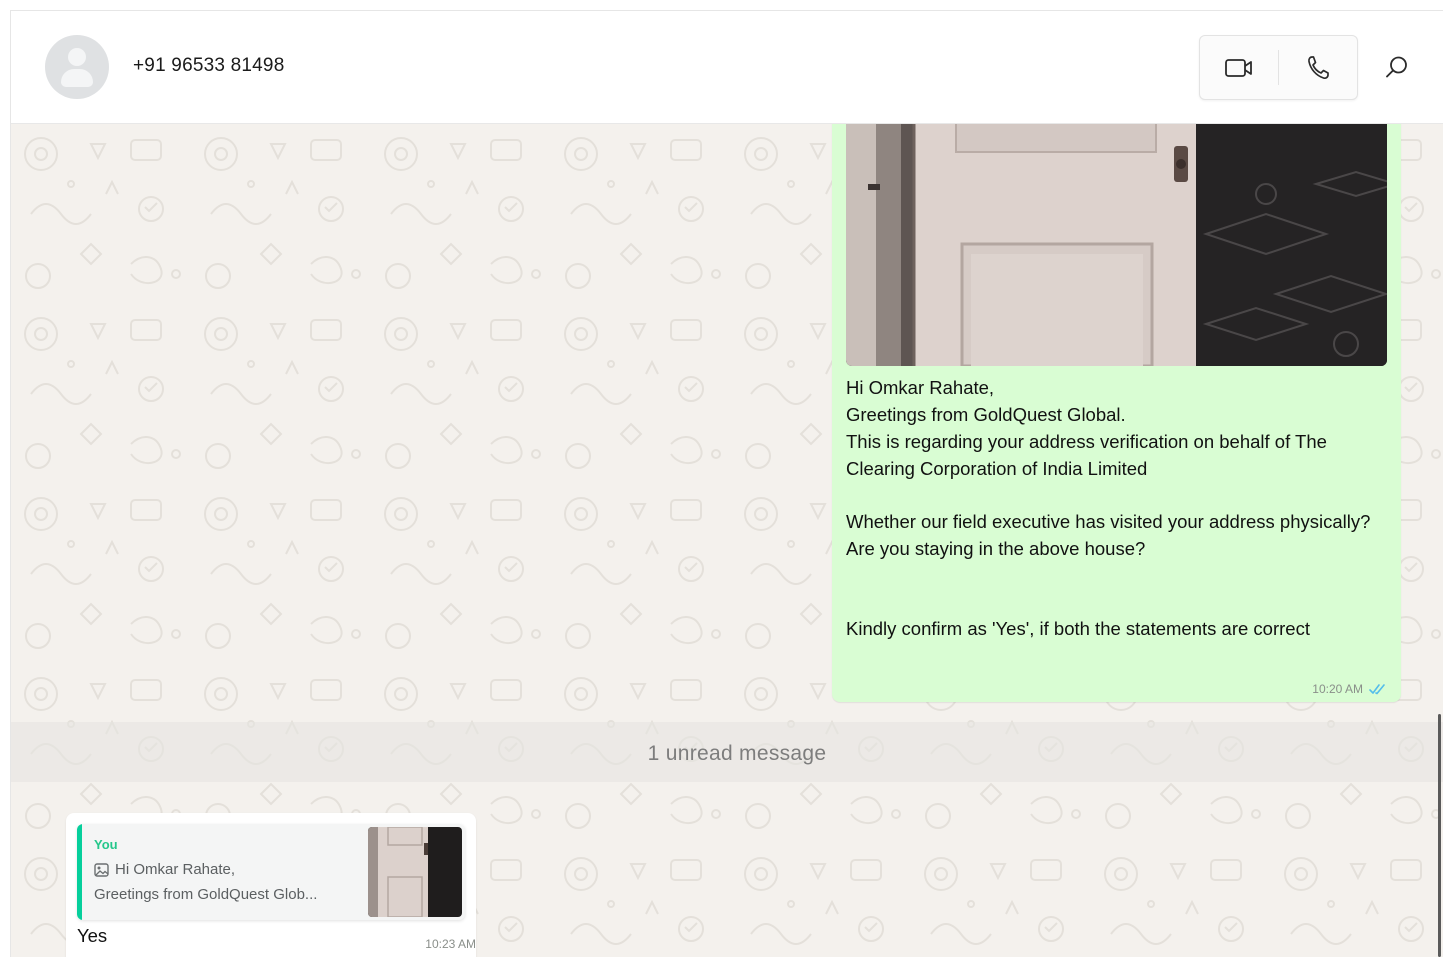 The image size is (1450, 957). I want to click on search-button, so click(1397, 67).